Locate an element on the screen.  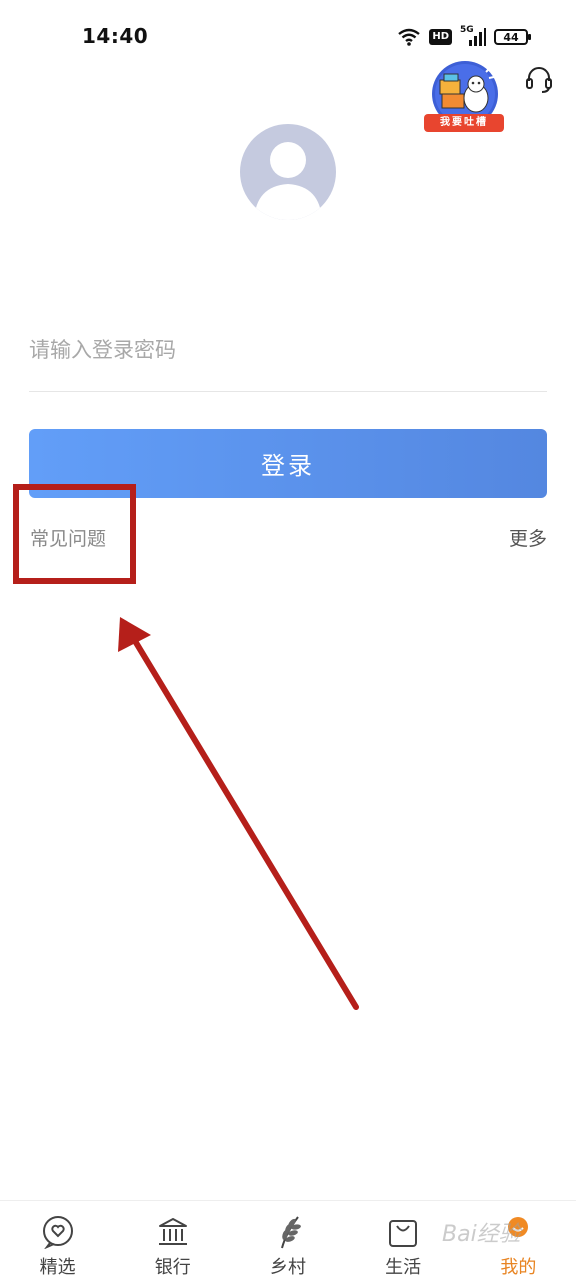
nav-item-village: 乡村 is located at coordinates (287, 1240).